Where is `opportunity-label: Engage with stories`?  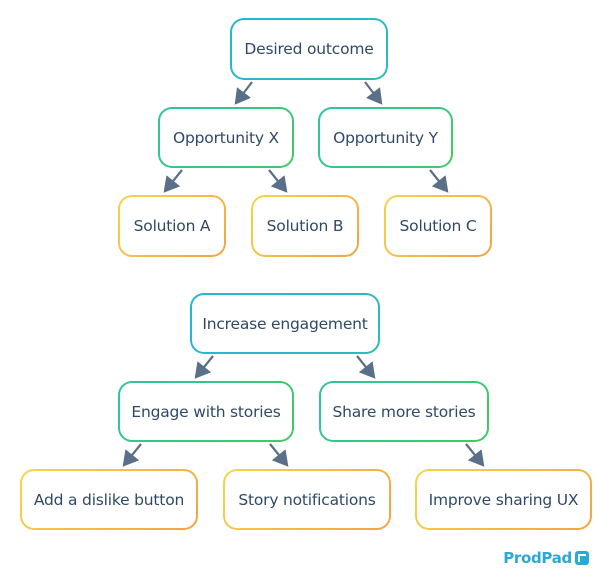
opportunity-label: Engage with stories is located at coordinates (206, 411).